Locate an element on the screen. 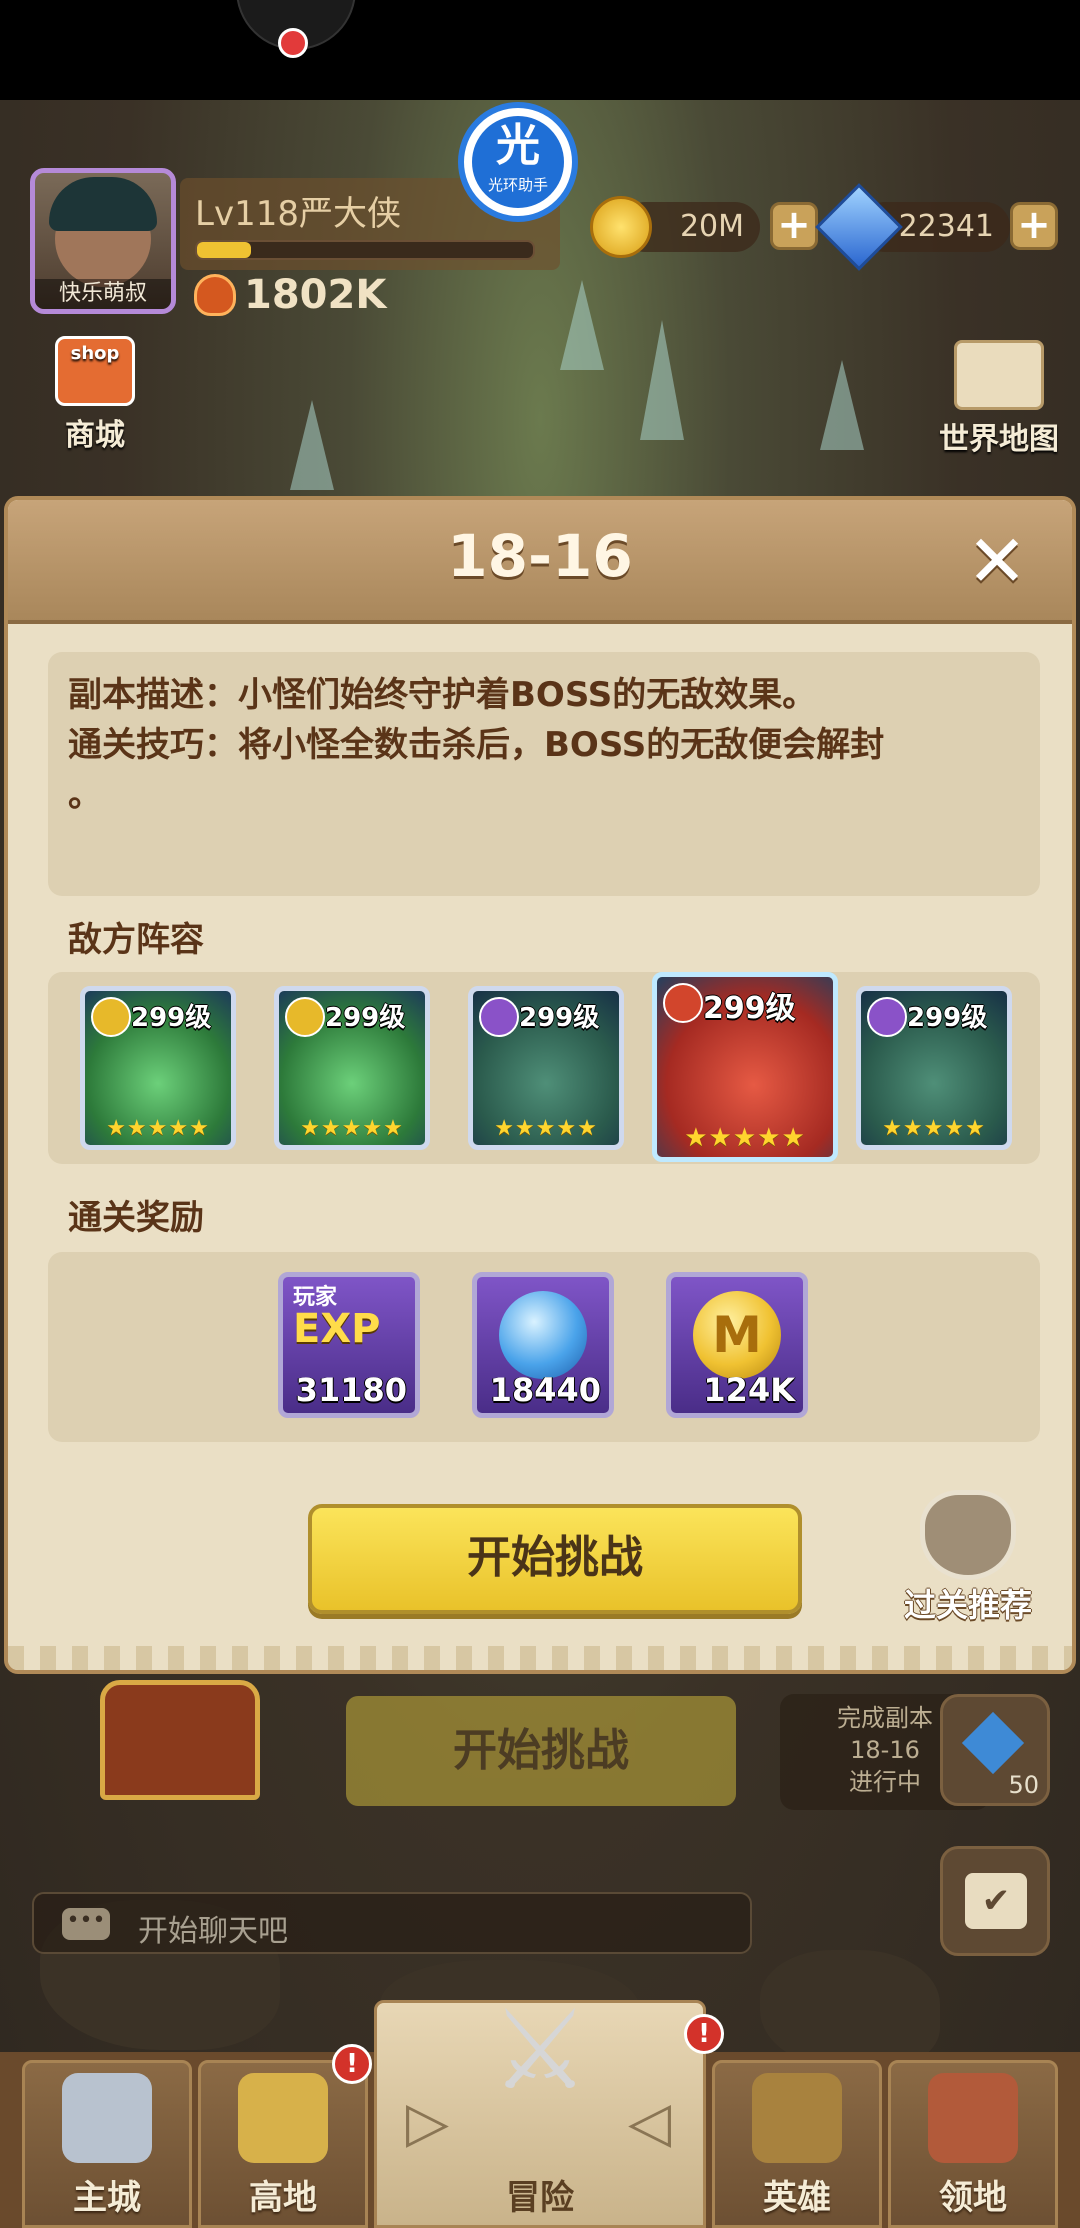 This screenshot has width=1080, height=2228. combat-power-value: 1802K is located at coordinates (315, 295).